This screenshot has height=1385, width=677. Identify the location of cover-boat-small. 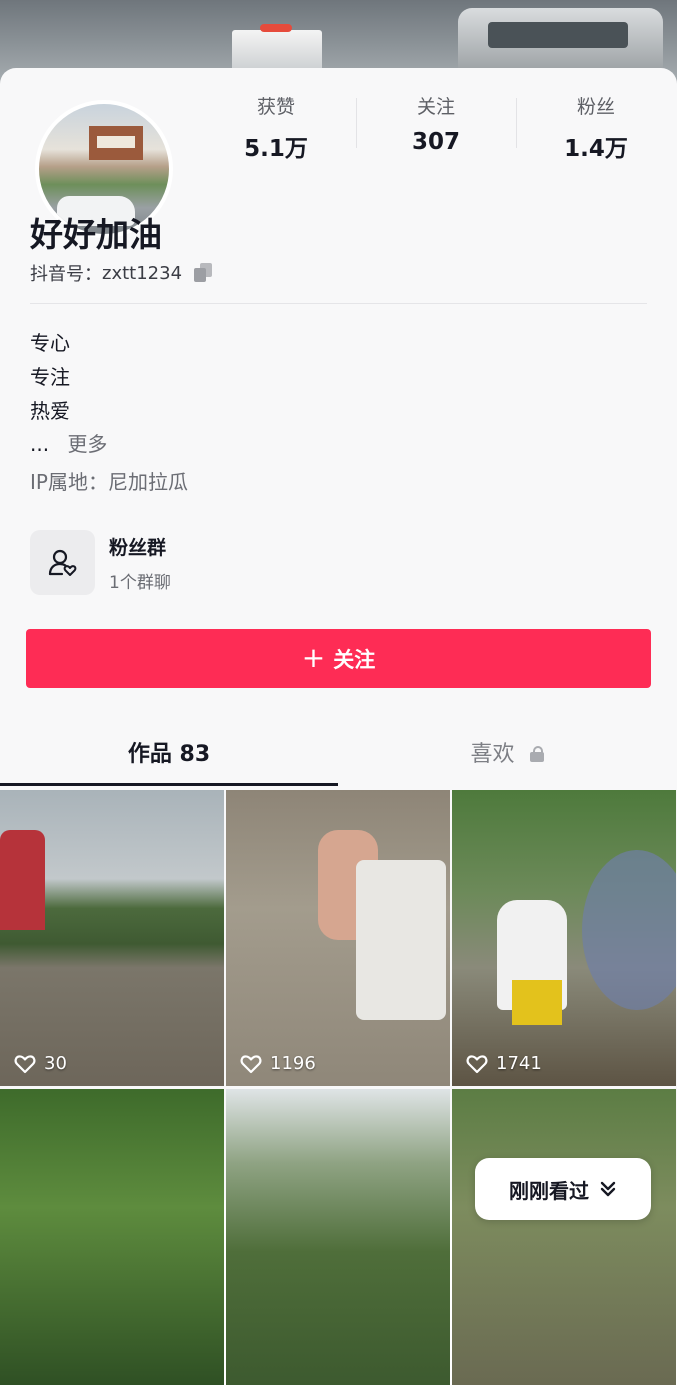
(277, 46).